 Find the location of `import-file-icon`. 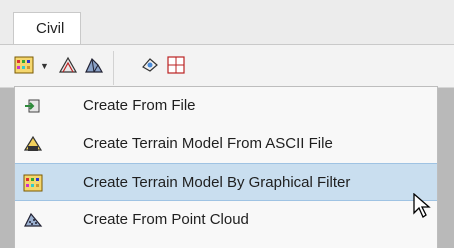

import-file-icon is located at coordinates (32, 106).